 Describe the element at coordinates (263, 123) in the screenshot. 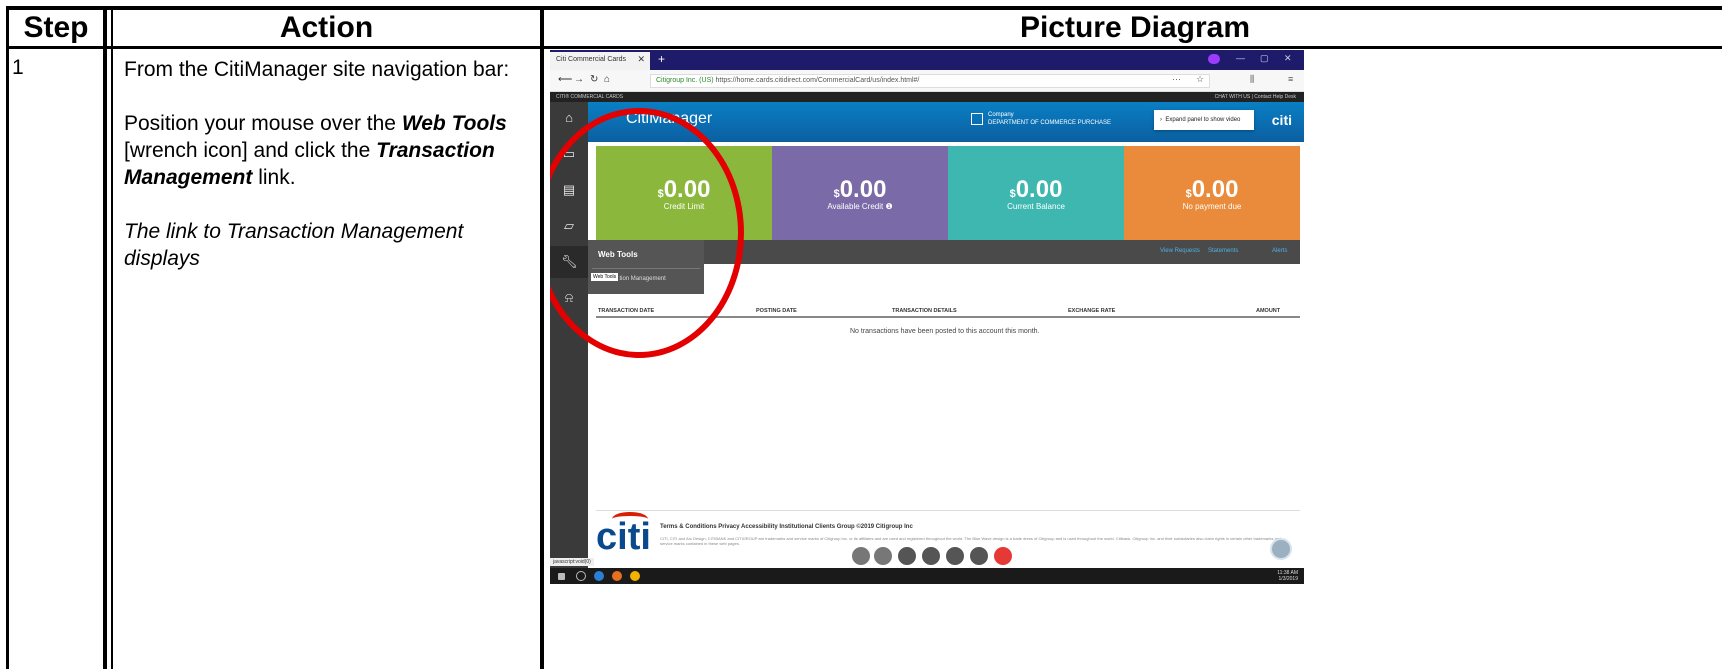

I see `instr-pre: Position your mouse over the` at that location.